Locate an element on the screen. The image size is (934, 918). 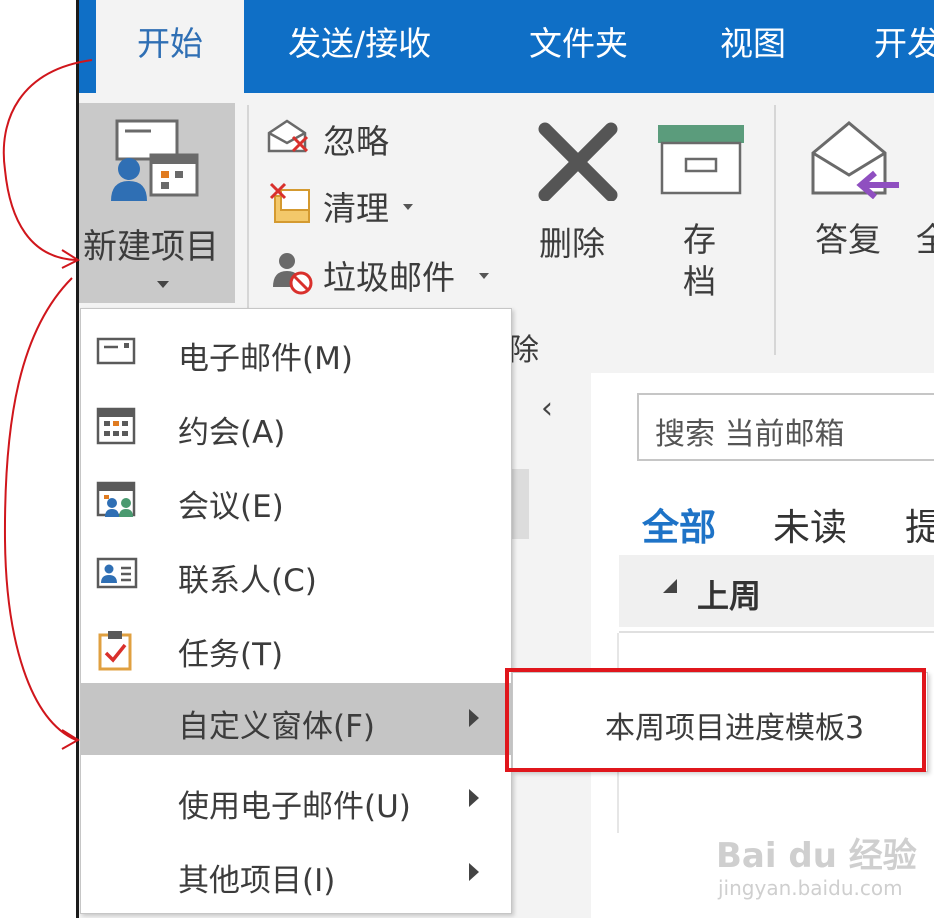
watermark-brand: Bai du 经验 is located at coordinates (816, 856).